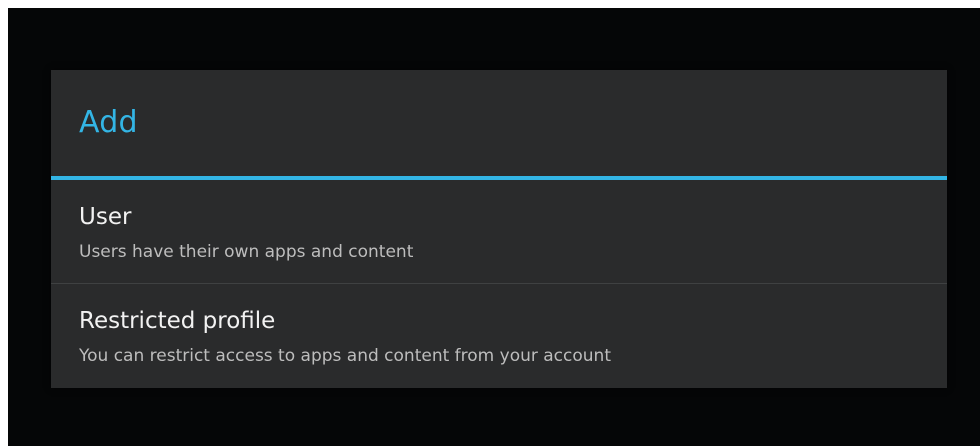 Image resolution: width=980 pixels, height=446 pixels. Describe the element at coordinates (177, 321) in the screenshot. I see `option-title: Restricted profile` at that location.